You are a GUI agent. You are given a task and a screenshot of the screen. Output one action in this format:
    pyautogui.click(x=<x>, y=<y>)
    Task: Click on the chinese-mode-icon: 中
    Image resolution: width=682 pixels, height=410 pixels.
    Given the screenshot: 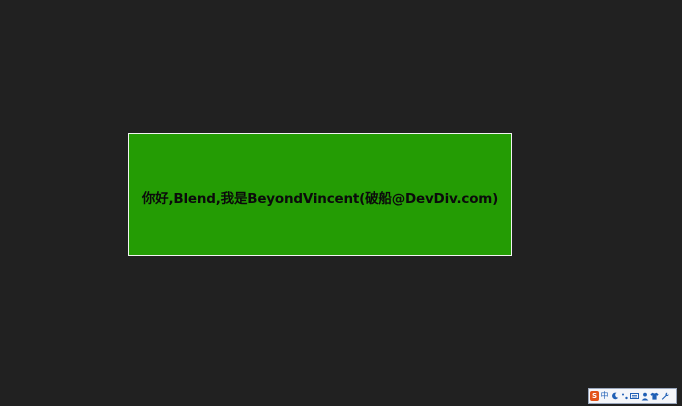 What is the action you would take?
    pyautogui.click(x=604, y=395)
    